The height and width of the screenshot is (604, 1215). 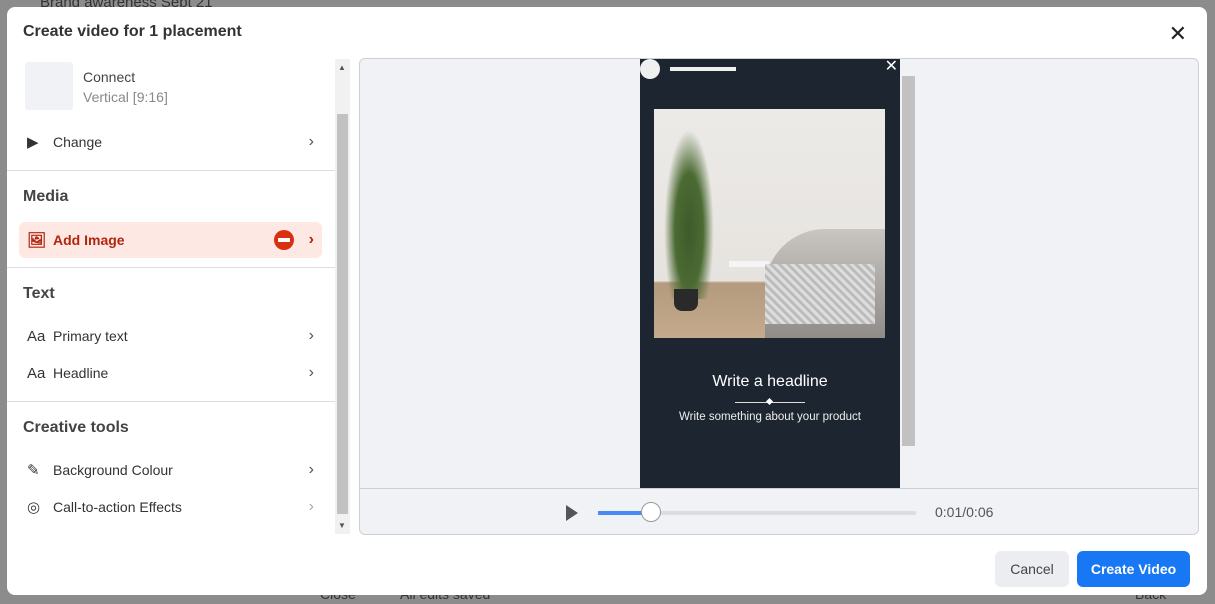 What do you see at coordinates (650, 69) in the screenshot?
I see `avatar` at bounding box center [650, 69].